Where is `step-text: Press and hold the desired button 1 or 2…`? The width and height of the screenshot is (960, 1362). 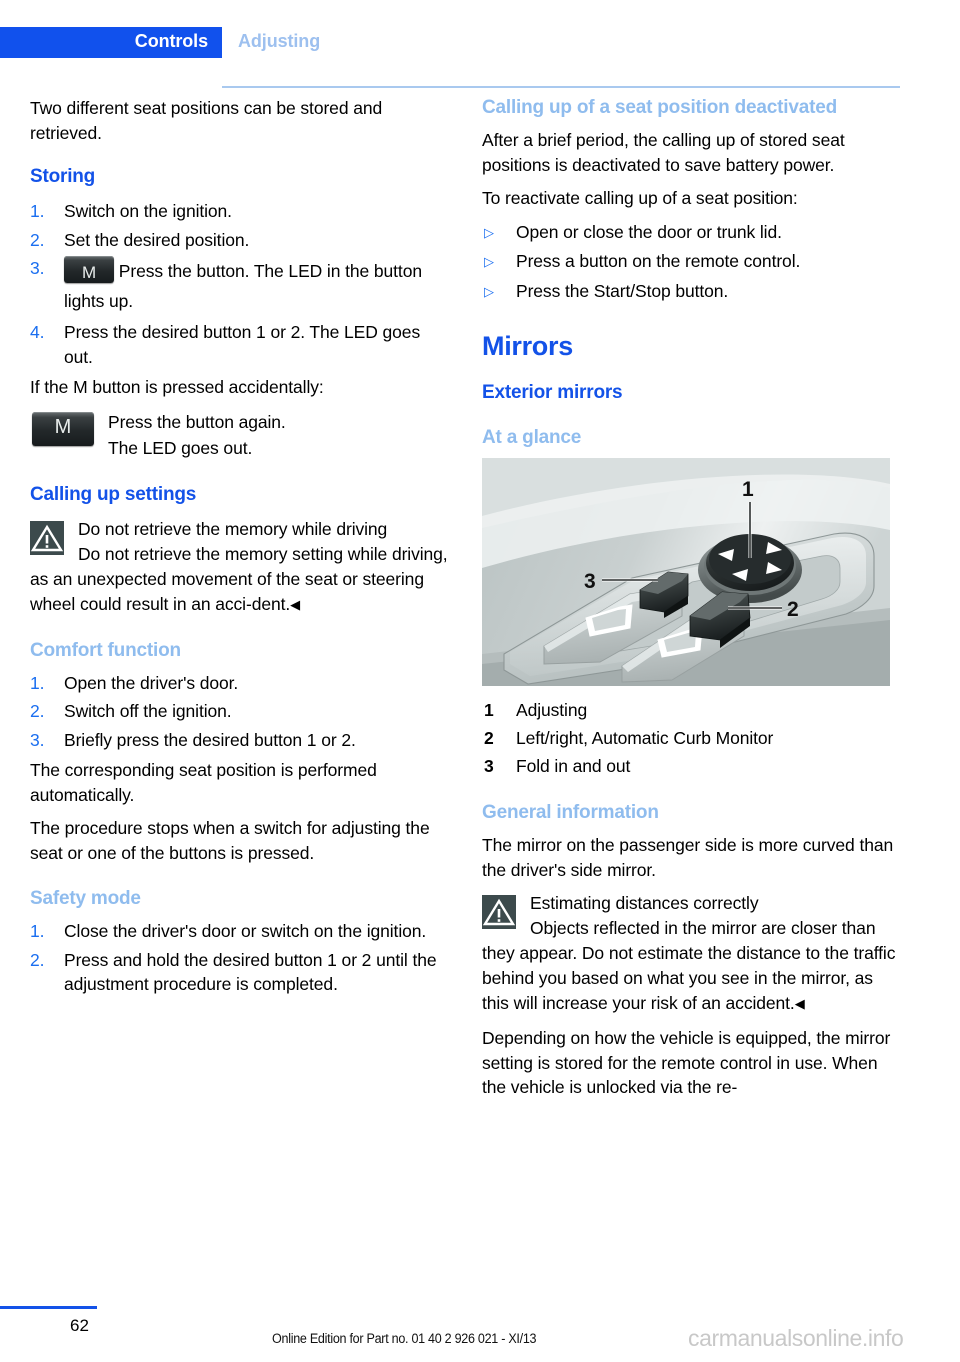
step-text: Press and hold the desired button 1 or 2… is located at coordinates (250, 972).